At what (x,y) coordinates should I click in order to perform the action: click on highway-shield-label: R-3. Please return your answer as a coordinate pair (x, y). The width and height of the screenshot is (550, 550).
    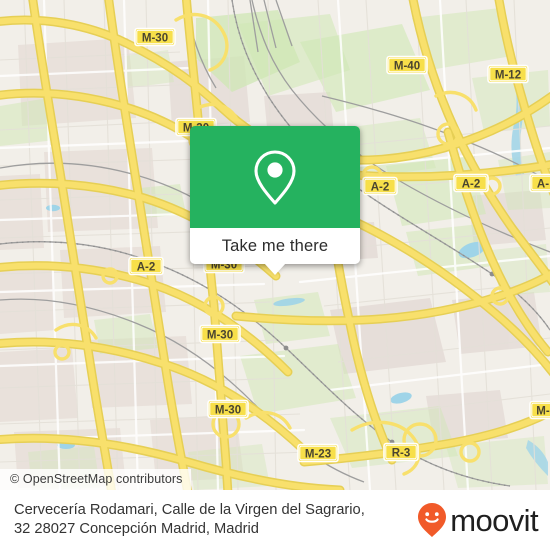
    Looking at the image, I should click on (401, 453).